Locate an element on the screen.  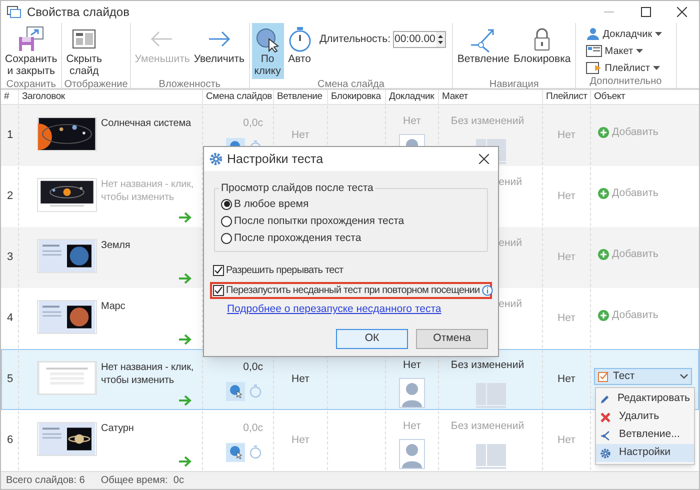
duration-label: Длительность: is located at coordinates (355, 39).